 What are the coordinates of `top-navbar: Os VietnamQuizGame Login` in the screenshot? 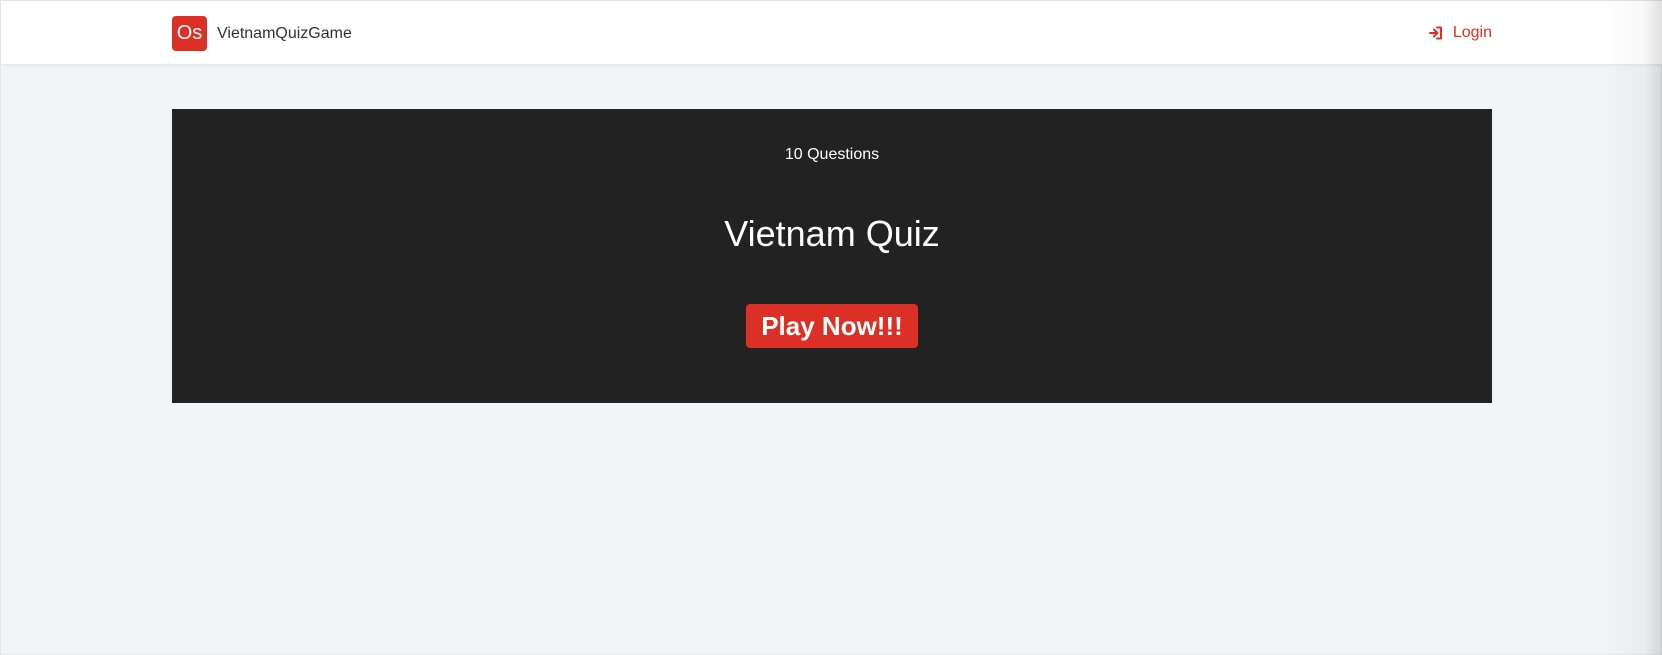 It's located at (831, 33).